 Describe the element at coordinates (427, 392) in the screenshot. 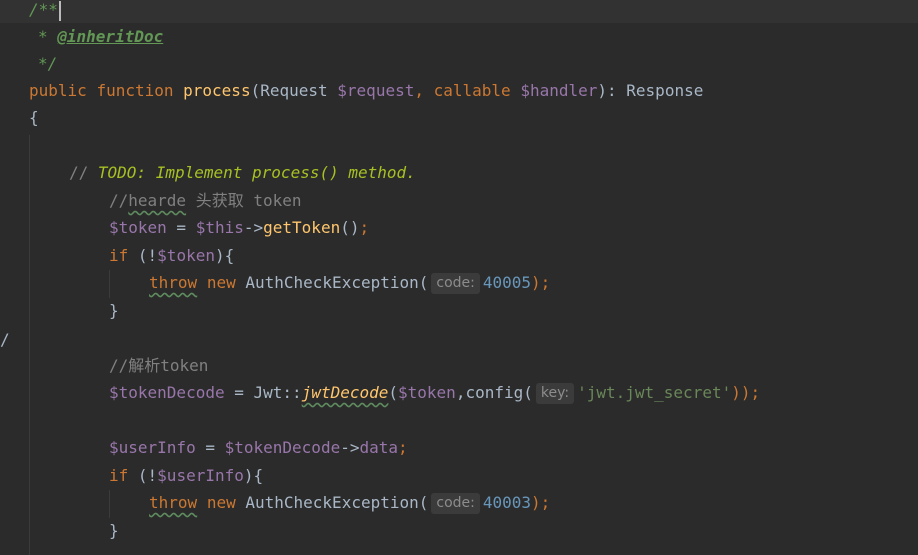

I see `arg-token: $token` at that location.